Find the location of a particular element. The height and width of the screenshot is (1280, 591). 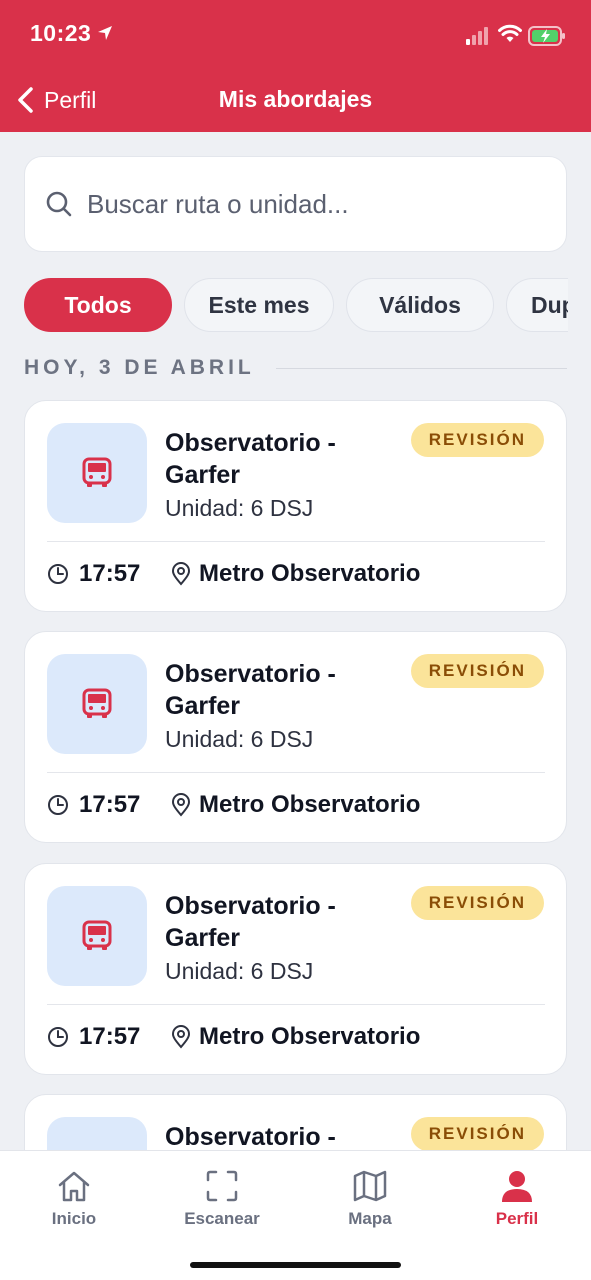

search-input is located at coordinates (307, 204).